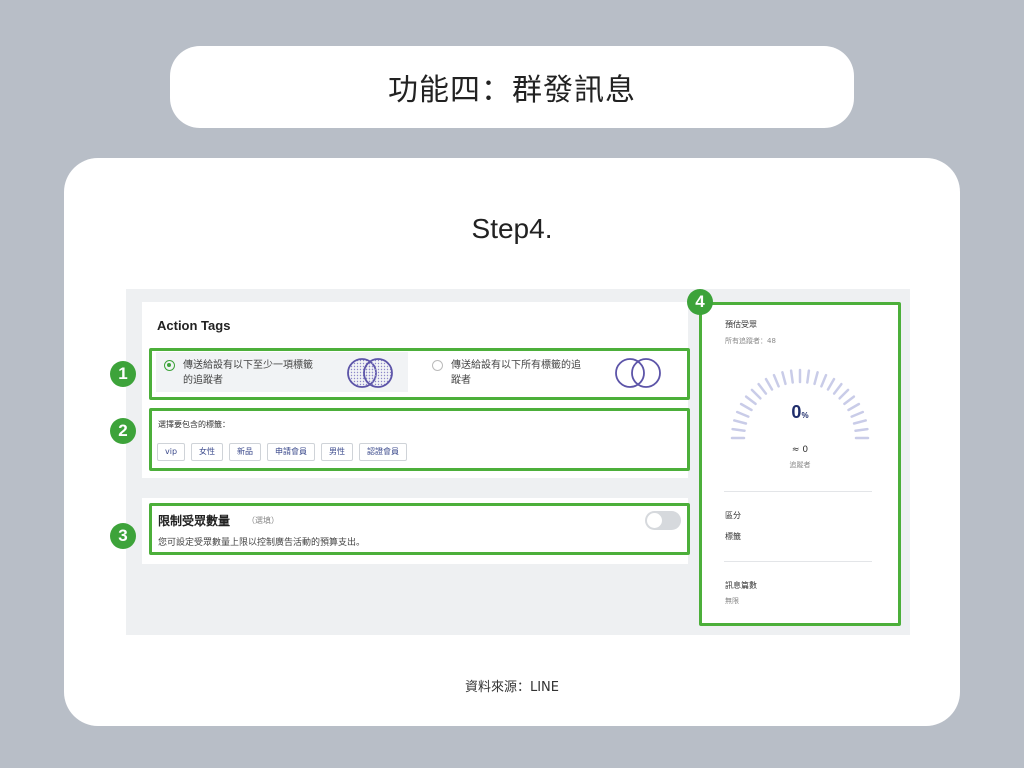 This screenshot has width=1024, height=768. What do you see at coordinates (512, 87) in the screenshot?
I see `slide-title: 功能四：群發訊息` at bounding box center [512, 87].